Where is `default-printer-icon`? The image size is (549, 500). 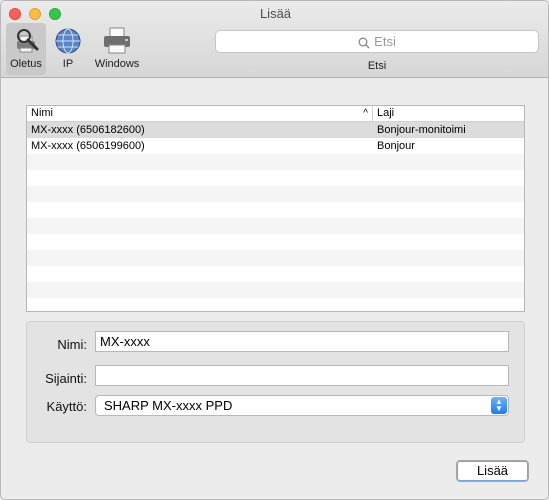 default-printer-icon is located at coordinates (28, 41).